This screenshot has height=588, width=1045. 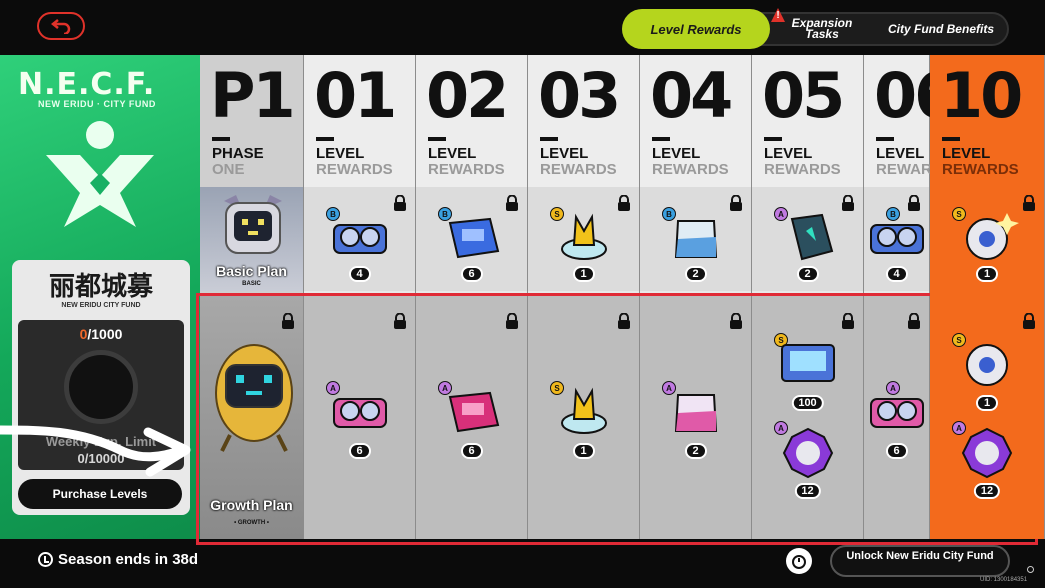 What do you see at coordinates (583, 121) in the screenshot?
I see `level-header: 03 LEVEL REWARDS` at bounding box center [583, 121].